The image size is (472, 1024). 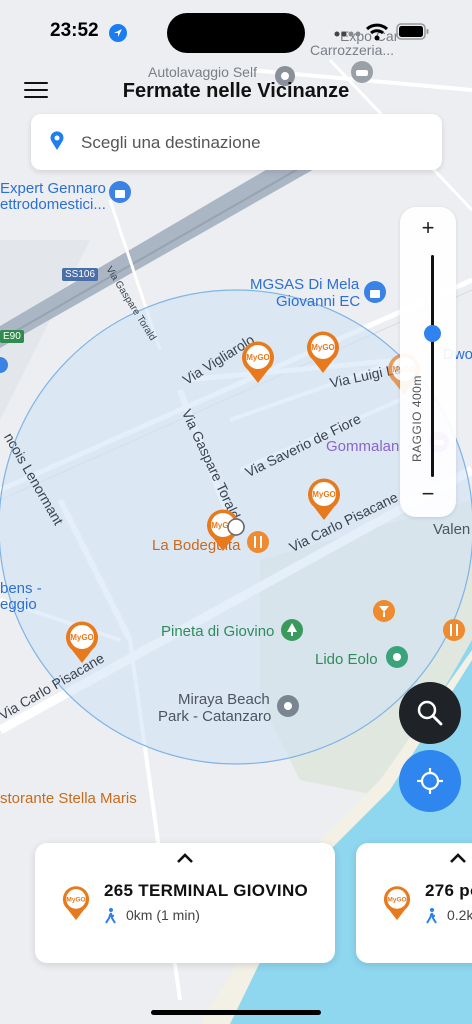 I want to click on dynamic-island, so click(x=236, y=33).